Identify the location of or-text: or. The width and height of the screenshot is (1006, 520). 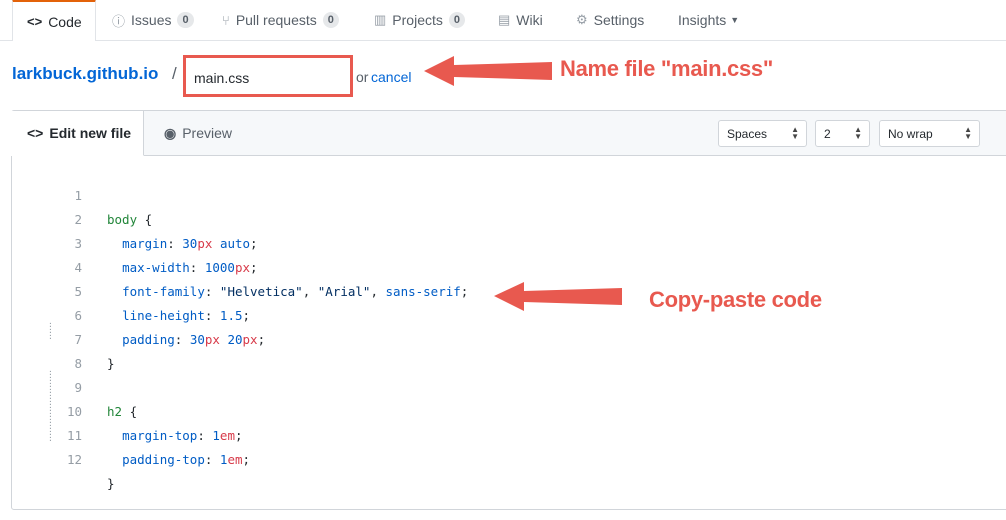
(362, 77).